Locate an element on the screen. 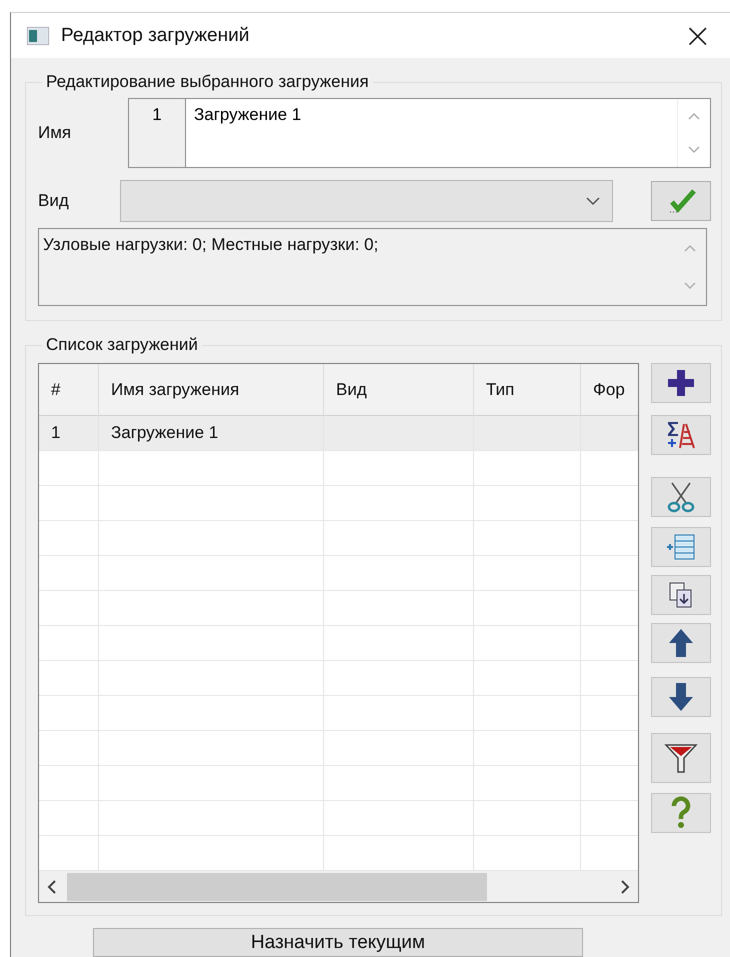 This screenshot has height=957, width=730. add-button is located at coordinates (681, 383).